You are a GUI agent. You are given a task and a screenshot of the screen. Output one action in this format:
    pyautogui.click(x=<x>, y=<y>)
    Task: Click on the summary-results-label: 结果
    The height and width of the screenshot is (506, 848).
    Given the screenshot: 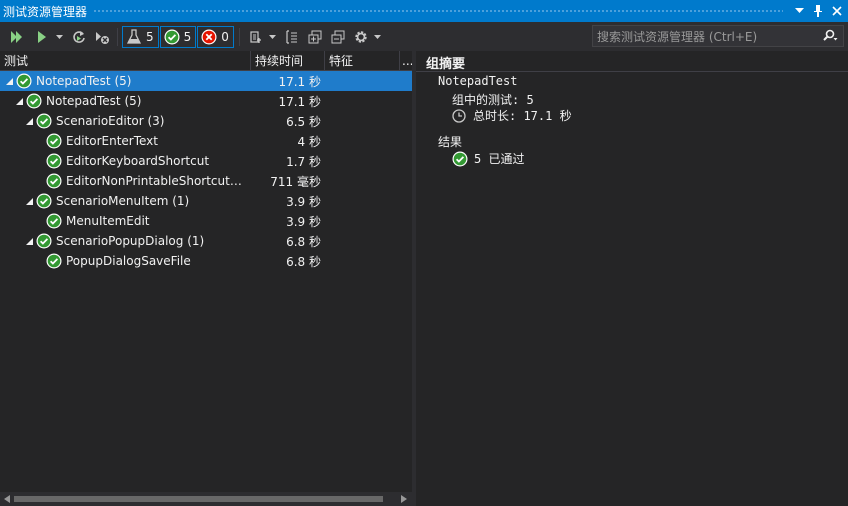 What is the action you would take?
    pyautogui.click(x=450, y=142)
    